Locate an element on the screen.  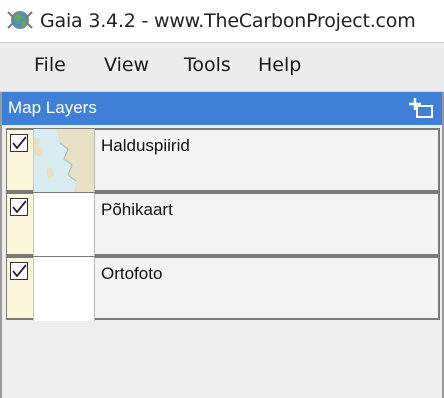
gaia-globe-icon is located at coordinates (20, 20).